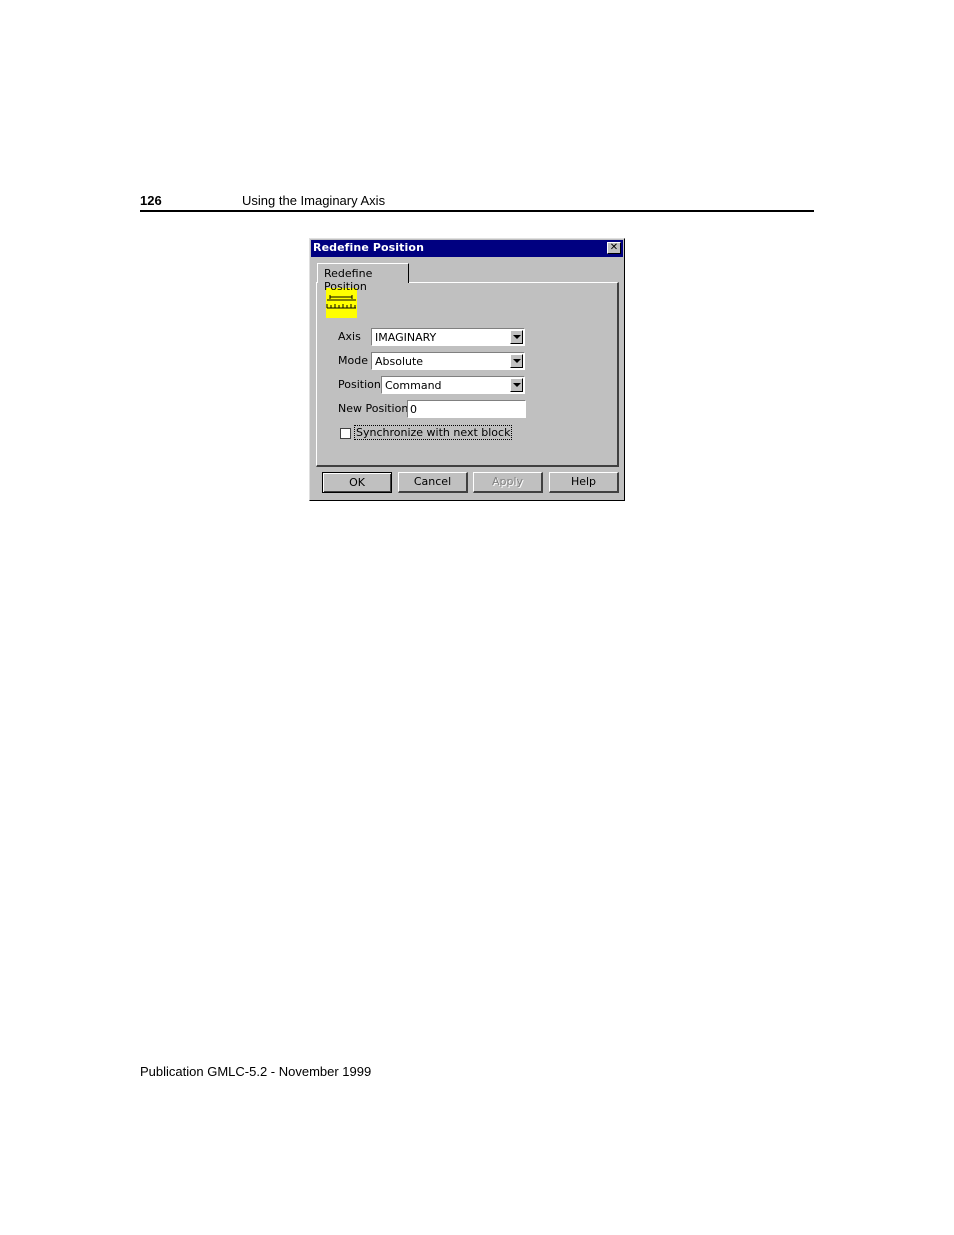  I want to click on position-value: Command, so click(413, 385).